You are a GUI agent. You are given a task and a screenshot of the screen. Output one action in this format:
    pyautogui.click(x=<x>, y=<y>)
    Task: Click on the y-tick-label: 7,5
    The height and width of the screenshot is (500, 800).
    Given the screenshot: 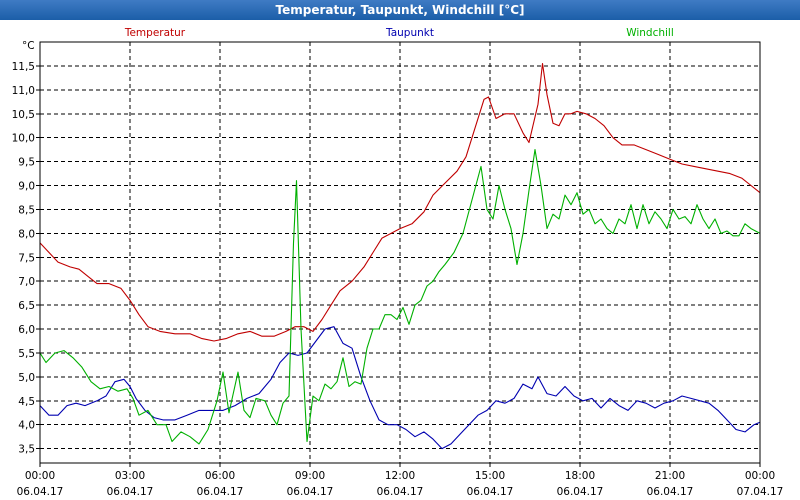 What is the action you would take?
    pyautogui.click(x=26, y=258)
    